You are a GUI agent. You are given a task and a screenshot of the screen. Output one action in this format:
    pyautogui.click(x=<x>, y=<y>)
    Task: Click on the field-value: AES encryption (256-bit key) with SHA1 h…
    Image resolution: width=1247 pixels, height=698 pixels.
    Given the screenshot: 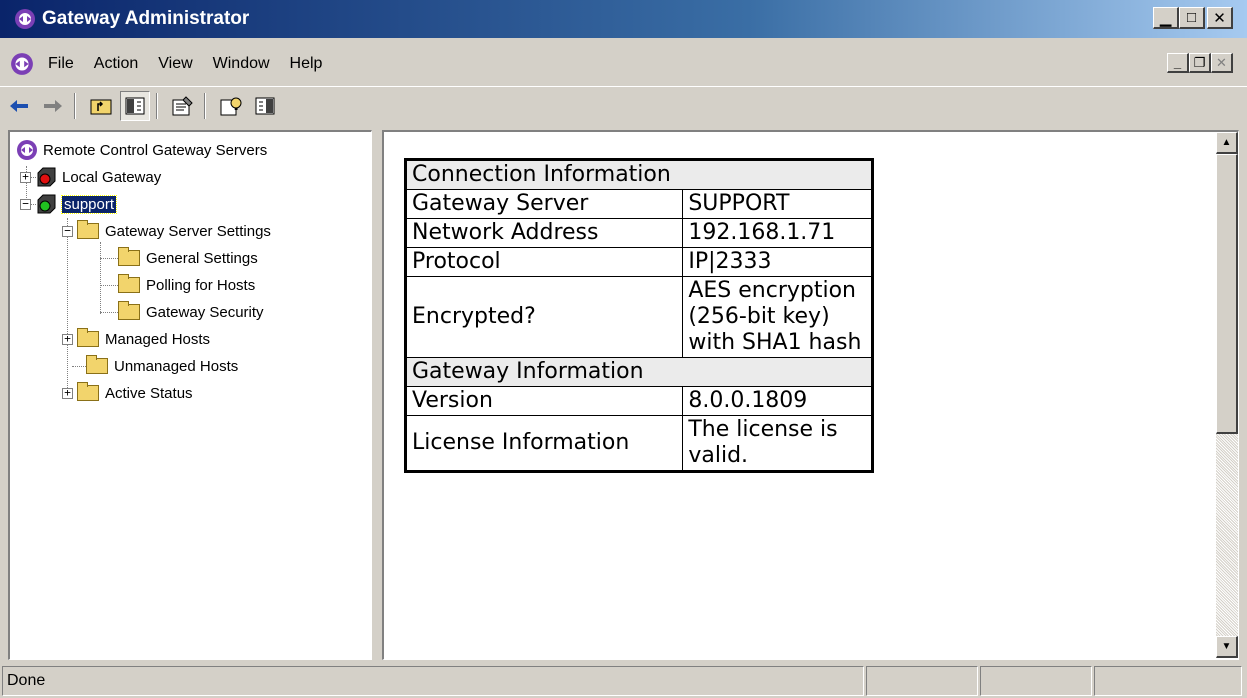 What is the action you would take?
    pyautogui.click(x=777, y=317)
    